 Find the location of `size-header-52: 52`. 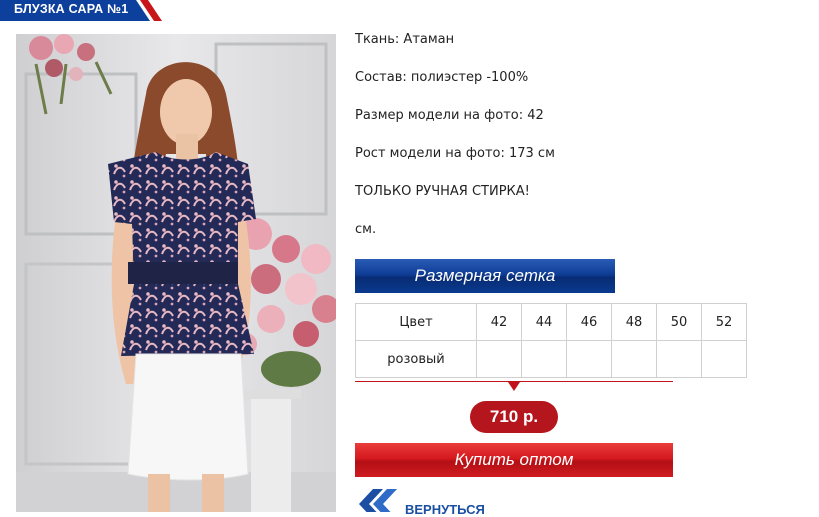

size-header-52: 52 is located at coordinates (724, 322).